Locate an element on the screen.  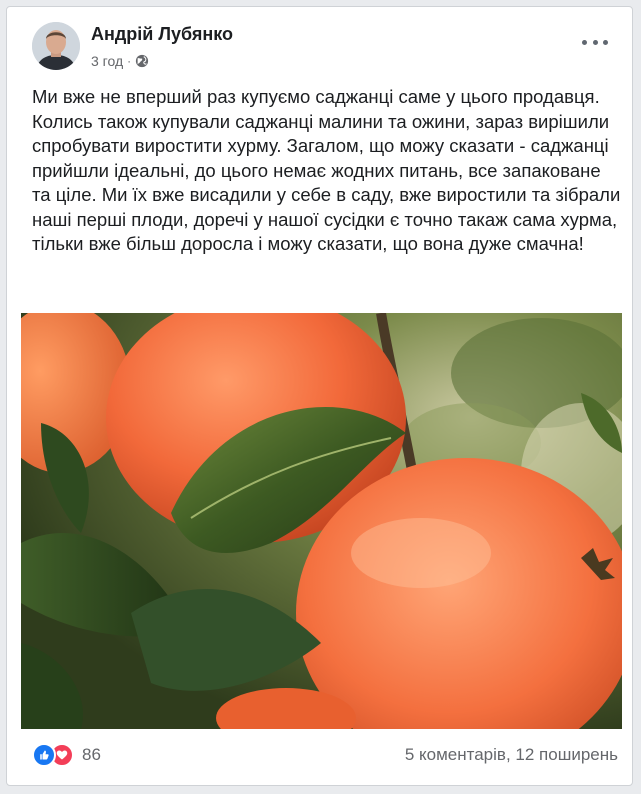
post-footer: 86 5 коментарів , 12 поширень is located at coordinates (325, 755).